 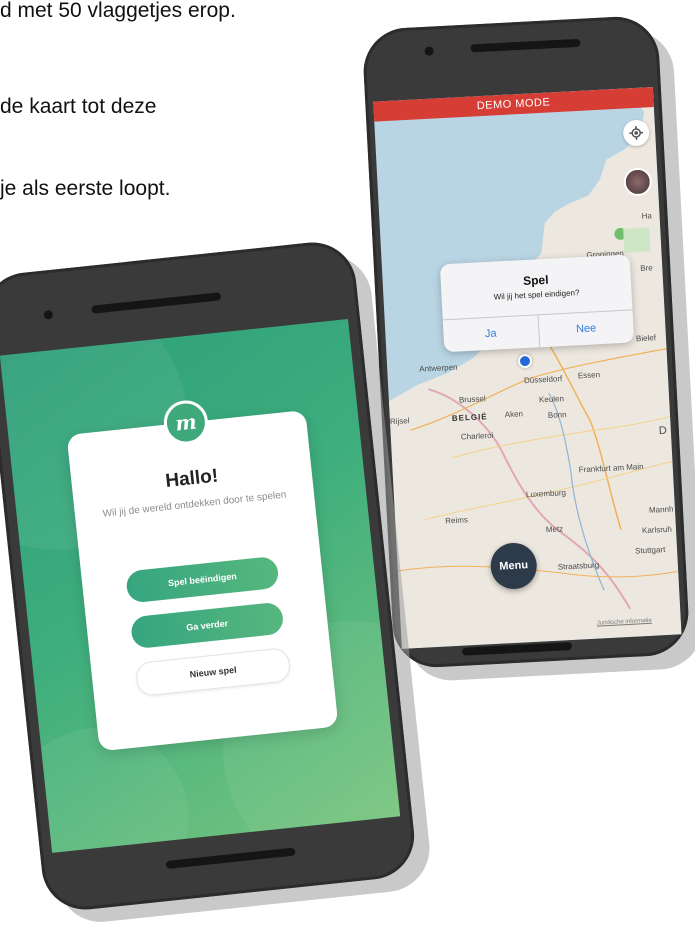 What do you see at coordinates (85, 189) in the screenshot?
I see `document-line-3: je als eerste loopt.` at bounding box center [85, 189].